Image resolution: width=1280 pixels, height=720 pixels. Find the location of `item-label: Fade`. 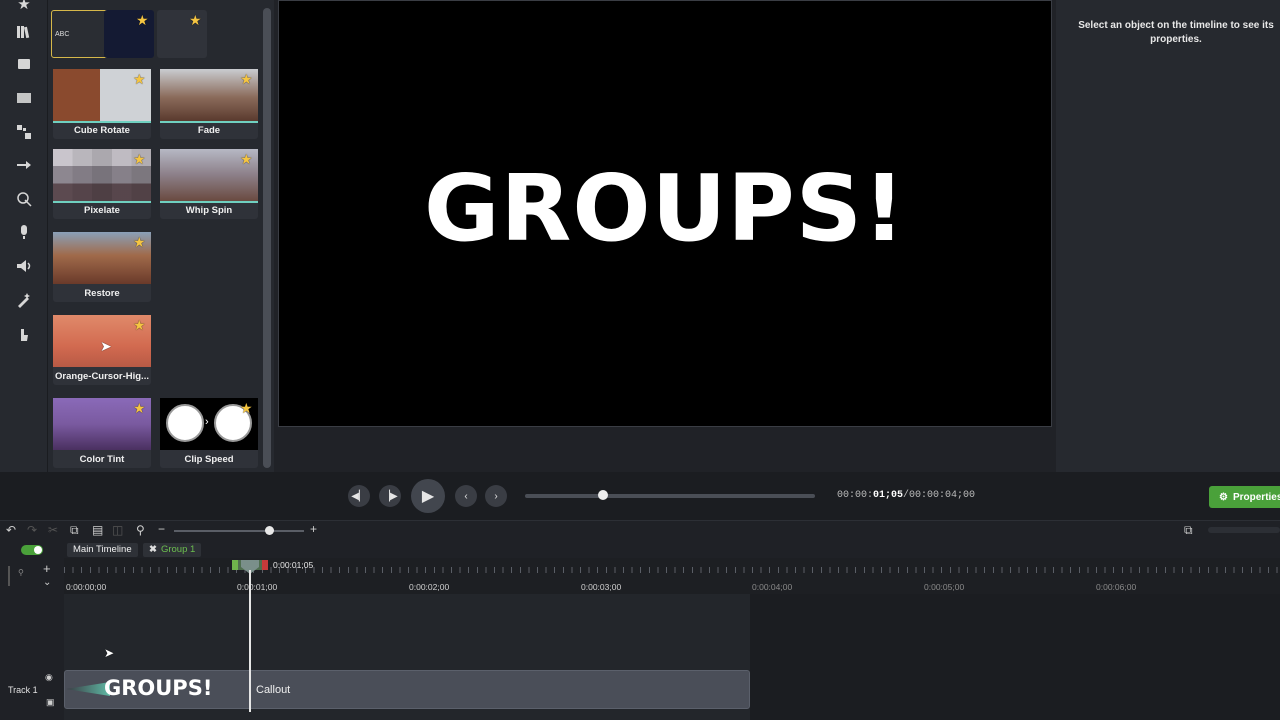

item-label: Fade is located at coordinates (209, 130).